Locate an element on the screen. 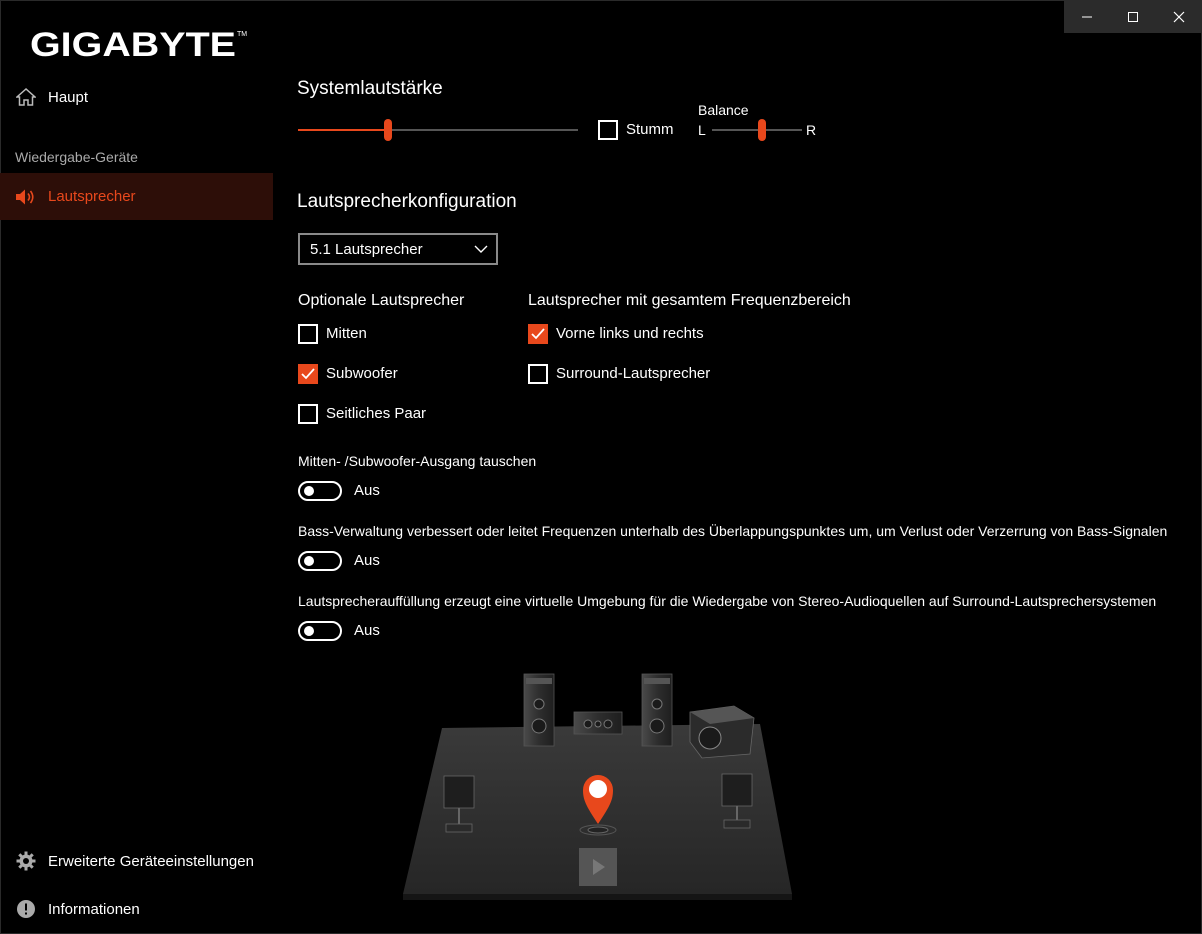 The width and height of the screenshot is (1202, 934). sidebar-item-speakers: Lautsprecher is located at coordinates (136, 196).